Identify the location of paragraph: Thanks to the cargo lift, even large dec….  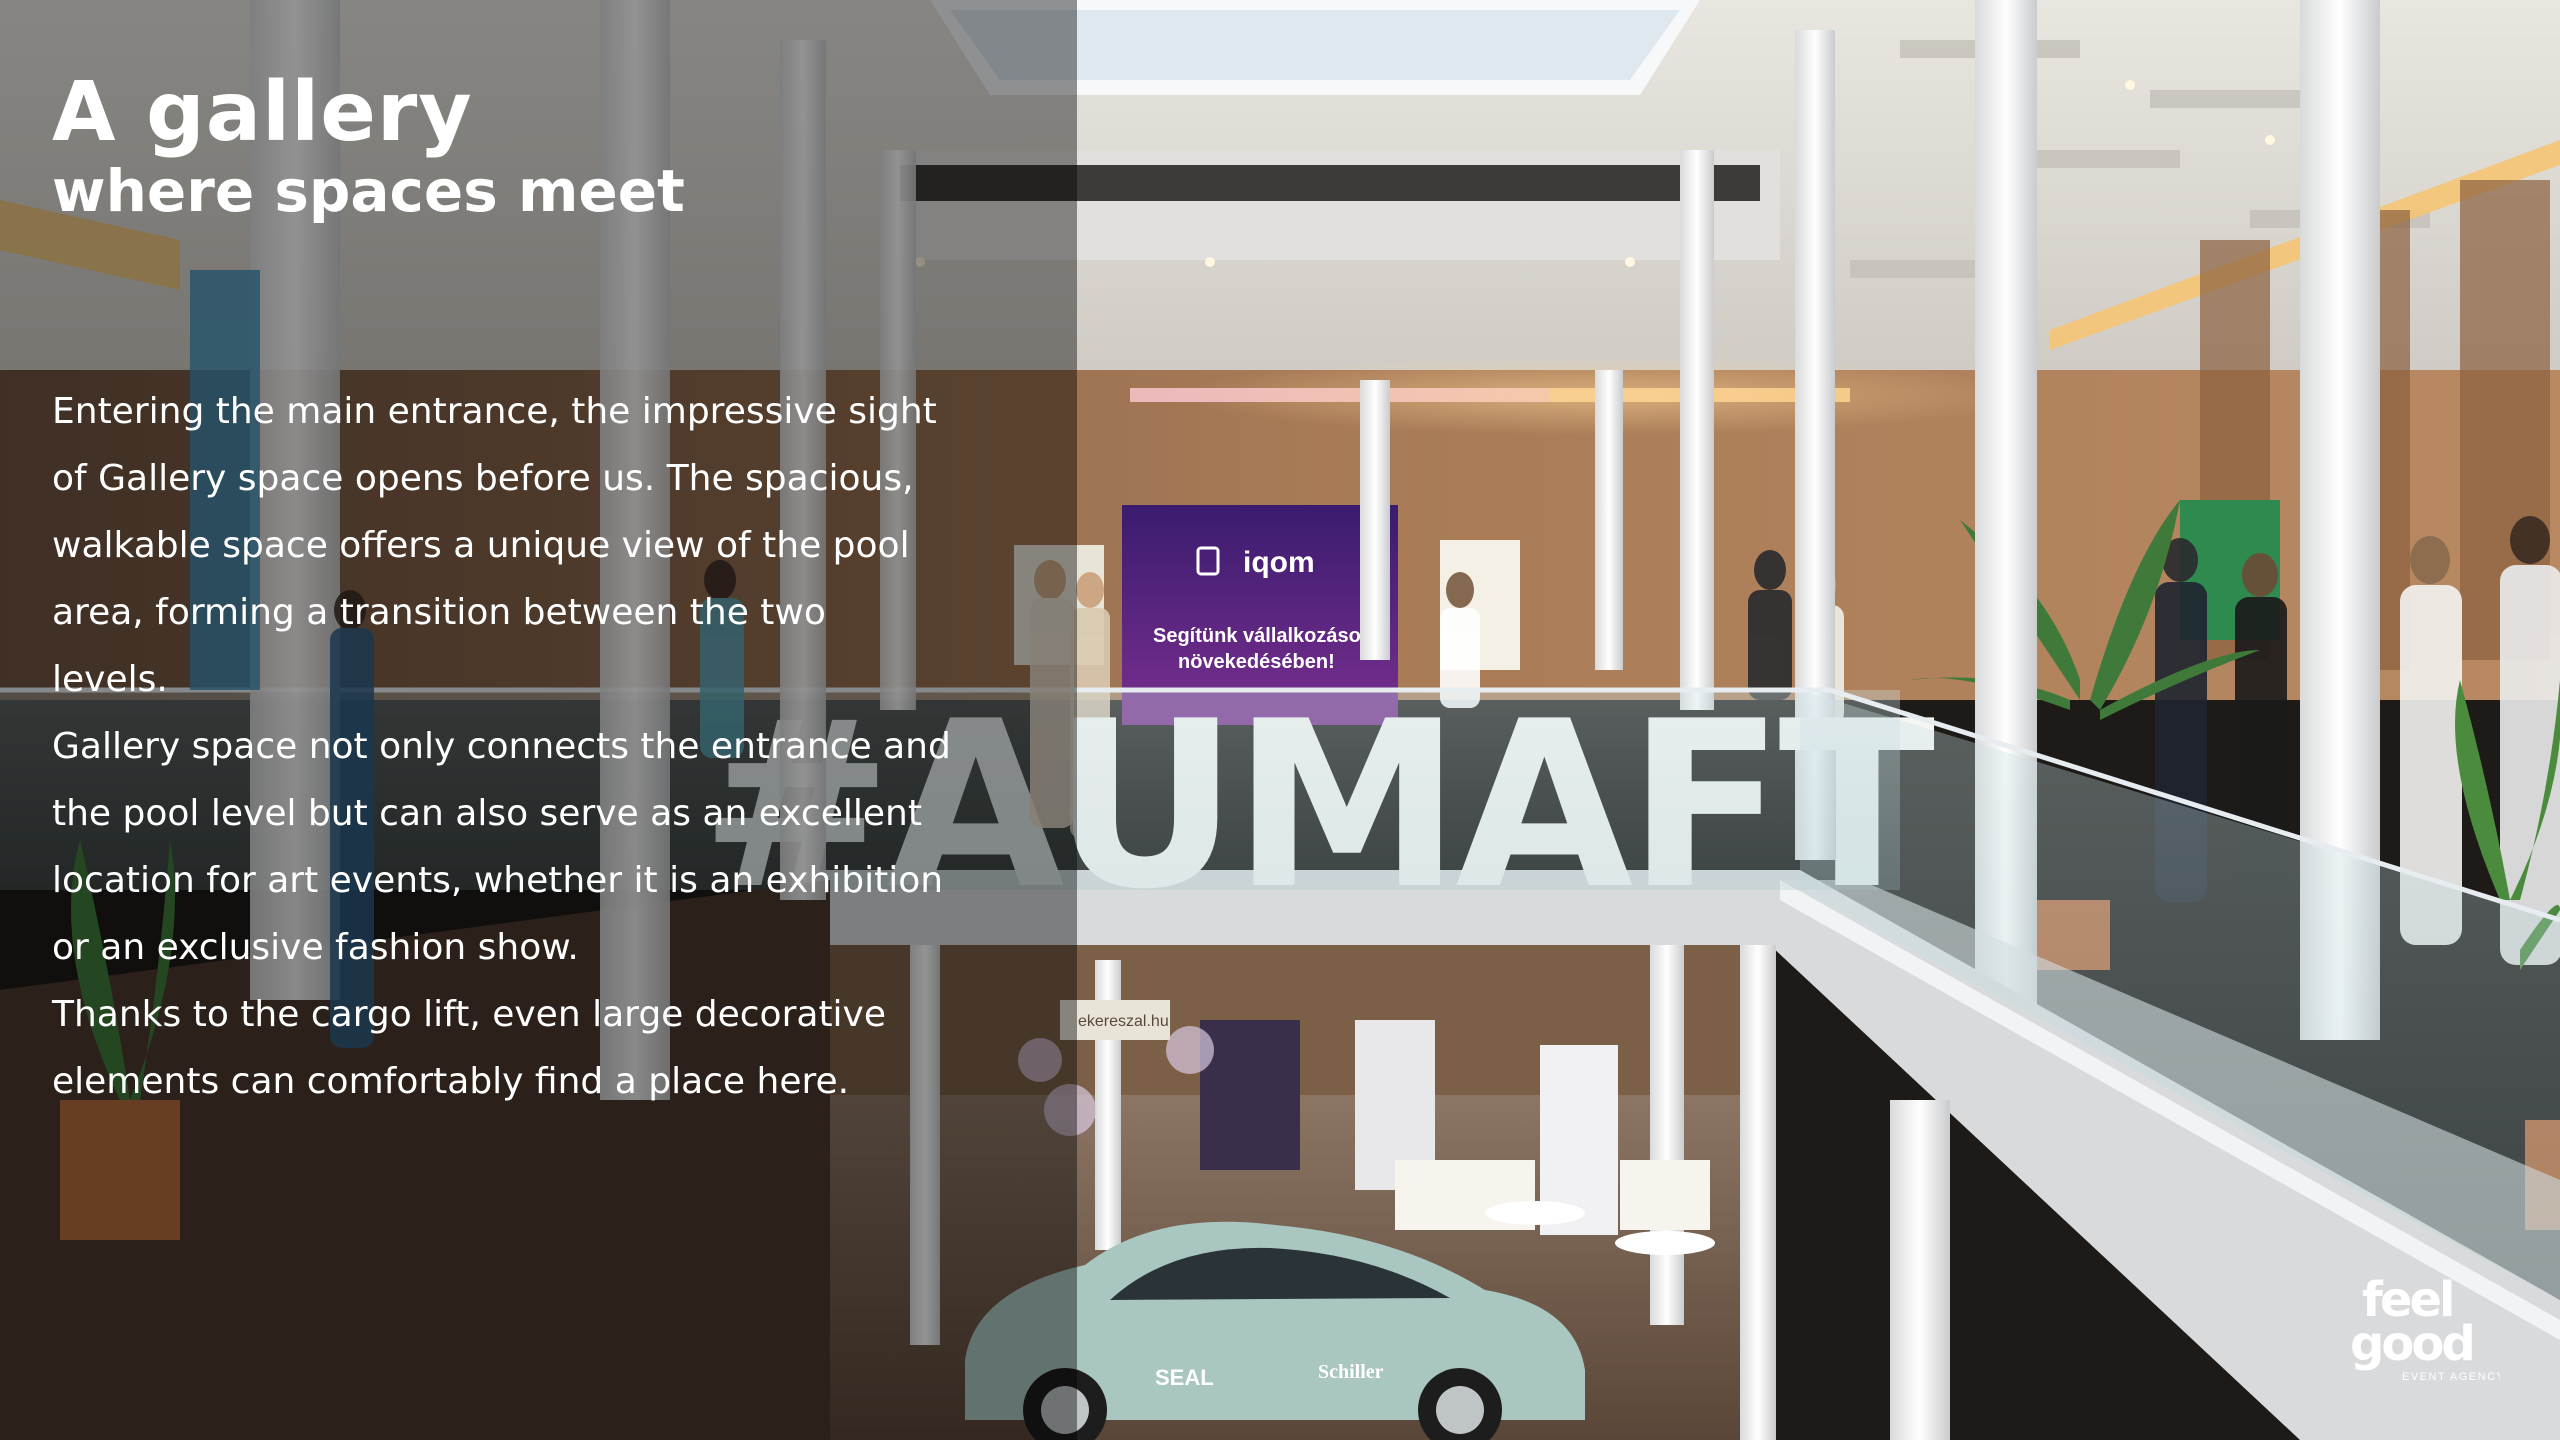
(469, 1048).